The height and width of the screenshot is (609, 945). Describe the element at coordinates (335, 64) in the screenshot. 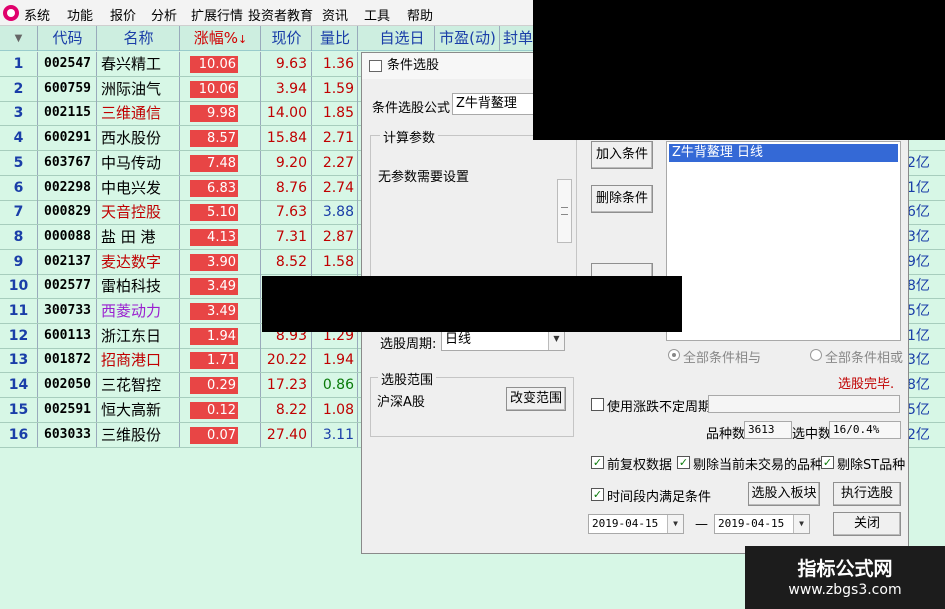

I see `volume-ratio: 1.36` at that location.